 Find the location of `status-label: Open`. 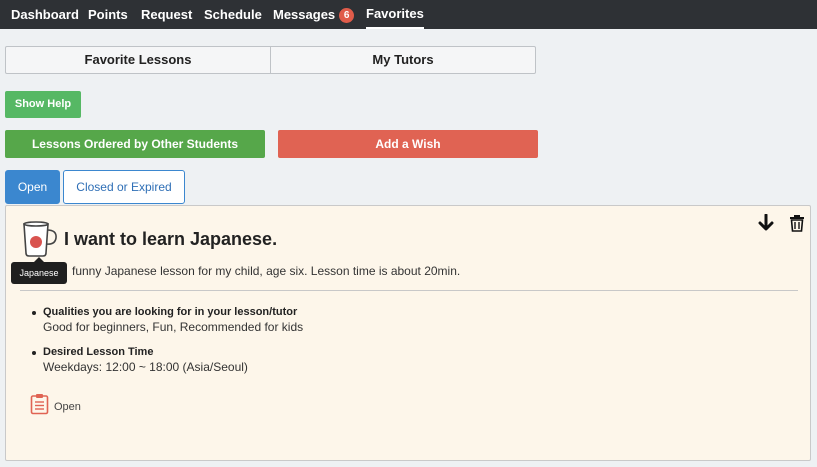

status-label: Open is located at coordinates (67, 407).